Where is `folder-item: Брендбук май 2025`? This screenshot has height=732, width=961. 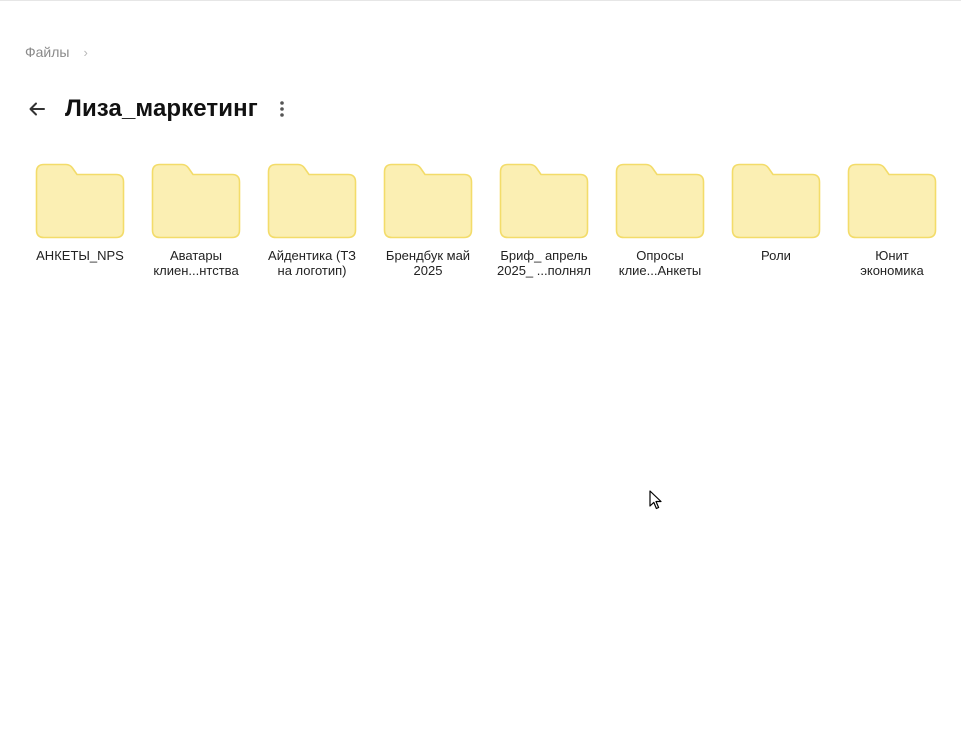 folder-item: Брендбук май 2025 is located at coordinates (428, 219).